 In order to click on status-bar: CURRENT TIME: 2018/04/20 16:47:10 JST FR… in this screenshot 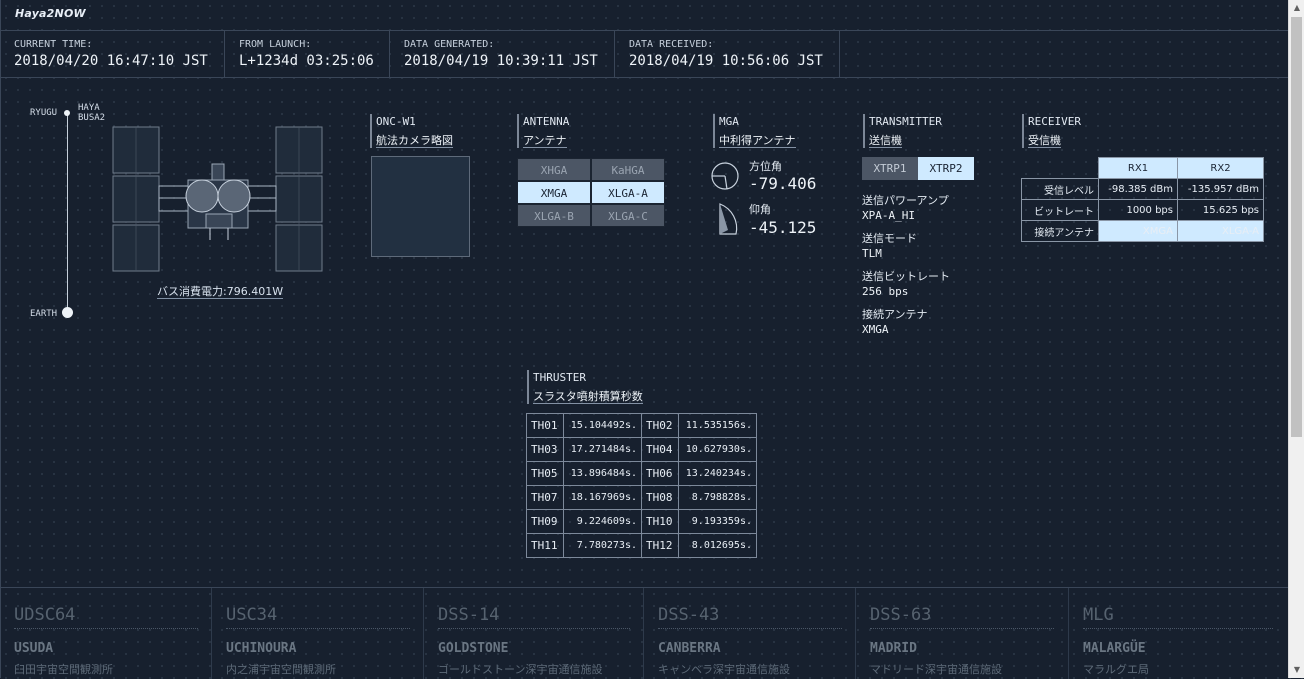, I will do `click(644, 54)`.